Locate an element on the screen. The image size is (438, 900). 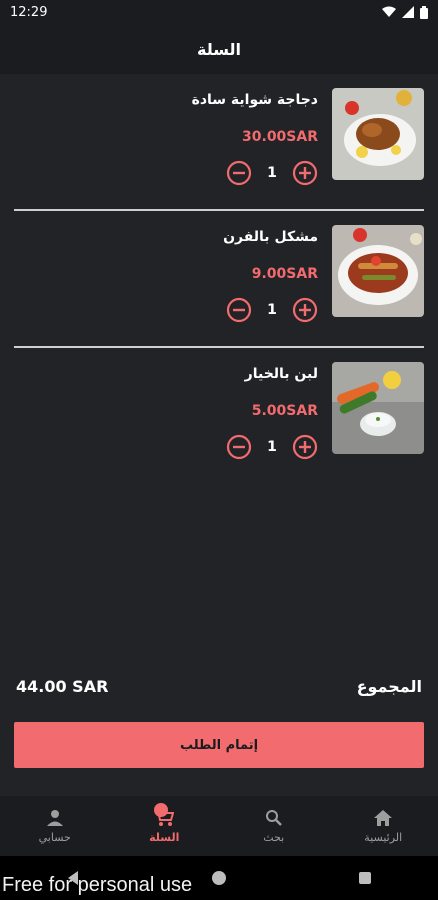
nav-label: حسابي is located at coordinates (54, 837).